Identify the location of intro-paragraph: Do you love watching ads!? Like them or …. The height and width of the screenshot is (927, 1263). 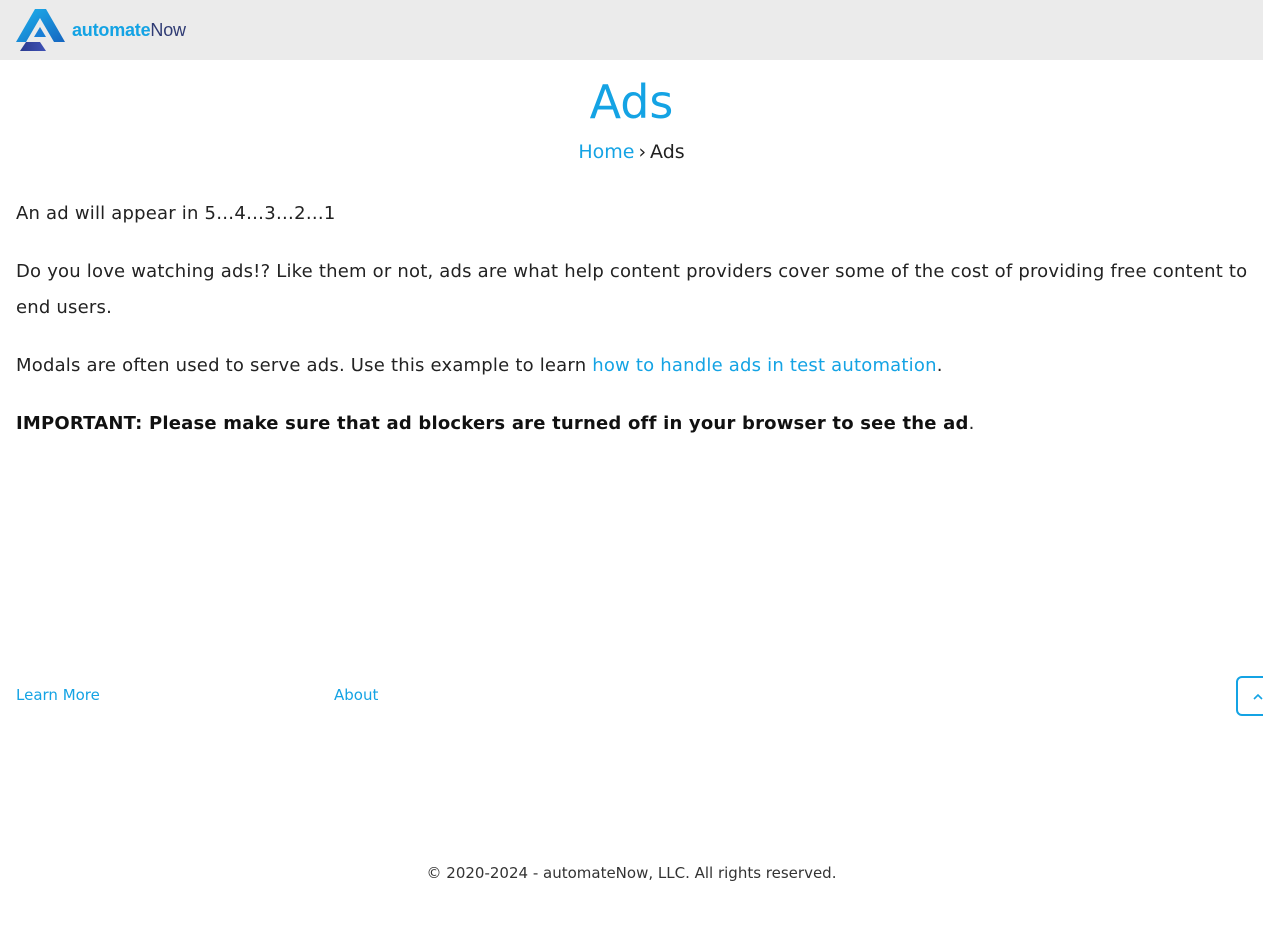
(632, 289).